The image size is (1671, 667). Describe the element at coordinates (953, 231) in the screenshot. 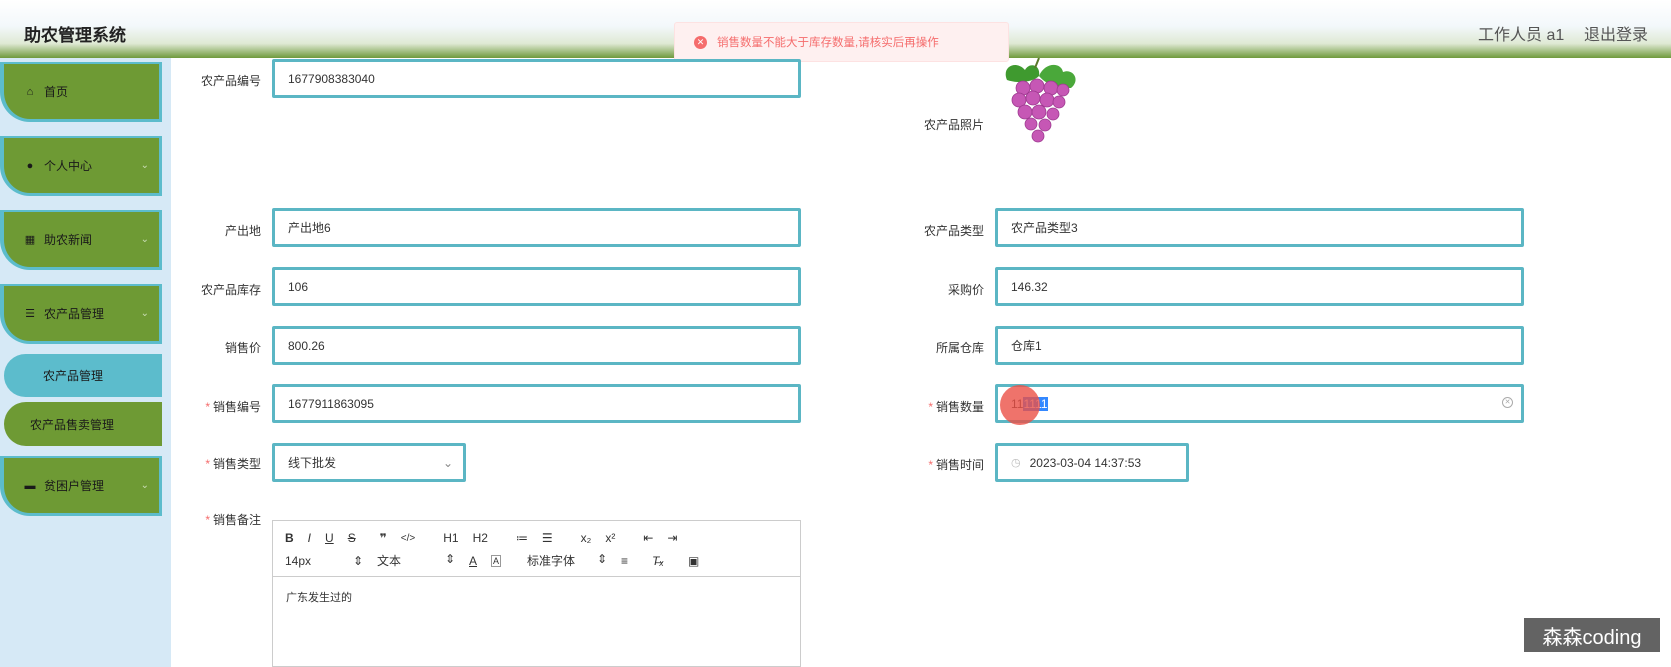

I see `label-product-type: 农产品类型` at that location.